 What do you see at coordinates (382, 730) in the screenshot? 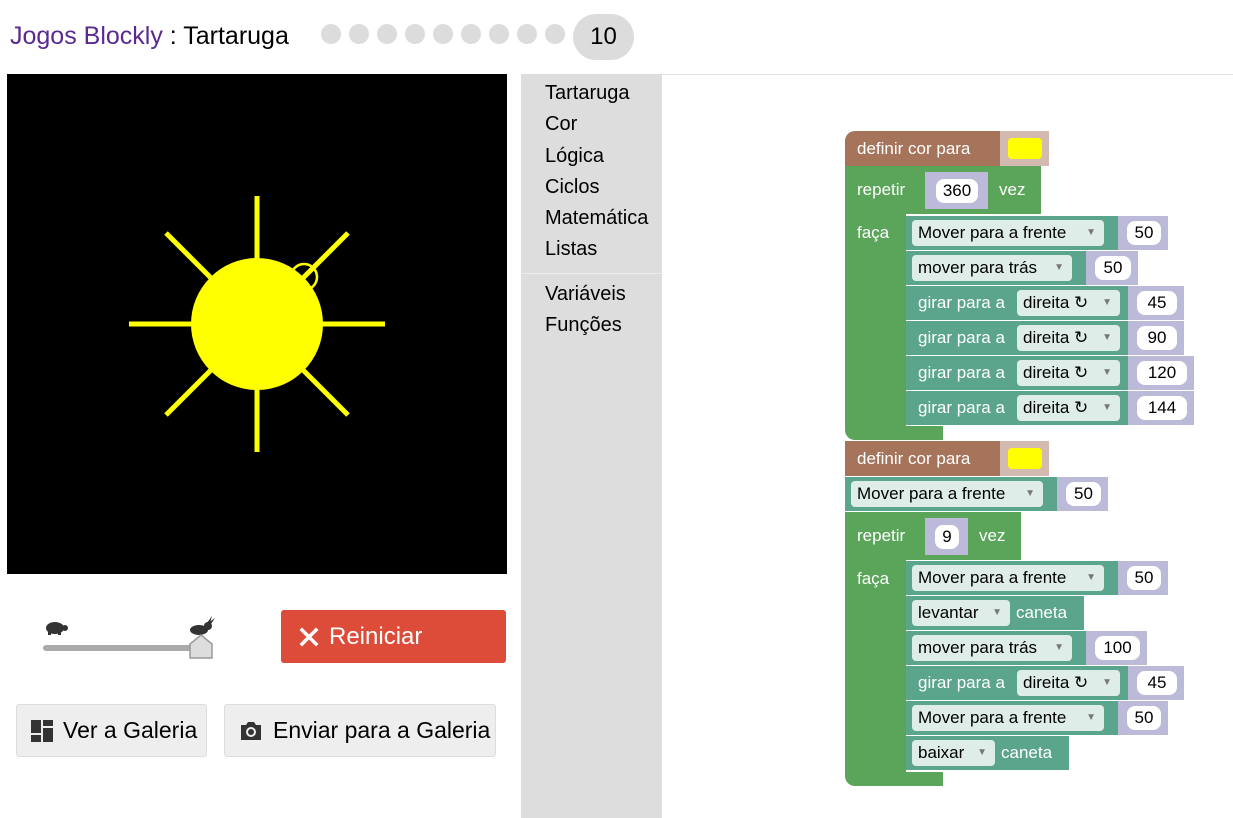
I see `submit-gallery-label: Enviar para a Galeria` at bounding box center [382, 730].